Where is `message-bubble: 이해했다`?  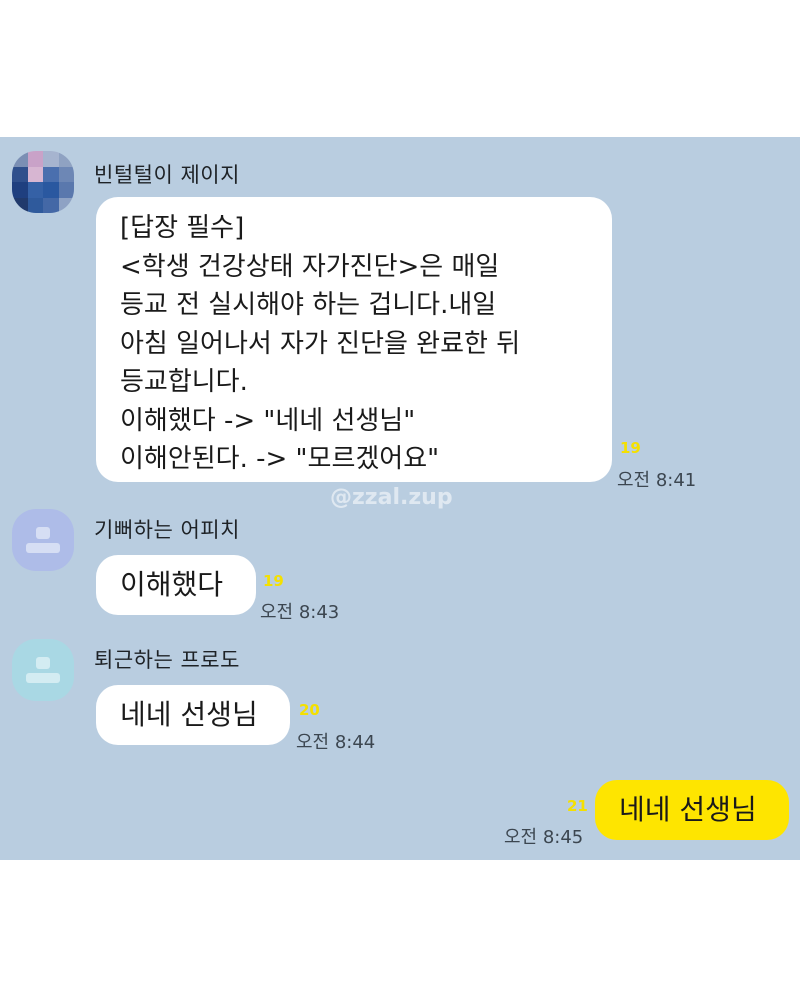 message-bubble: 이해했다 is located at coordinates (176, 585).